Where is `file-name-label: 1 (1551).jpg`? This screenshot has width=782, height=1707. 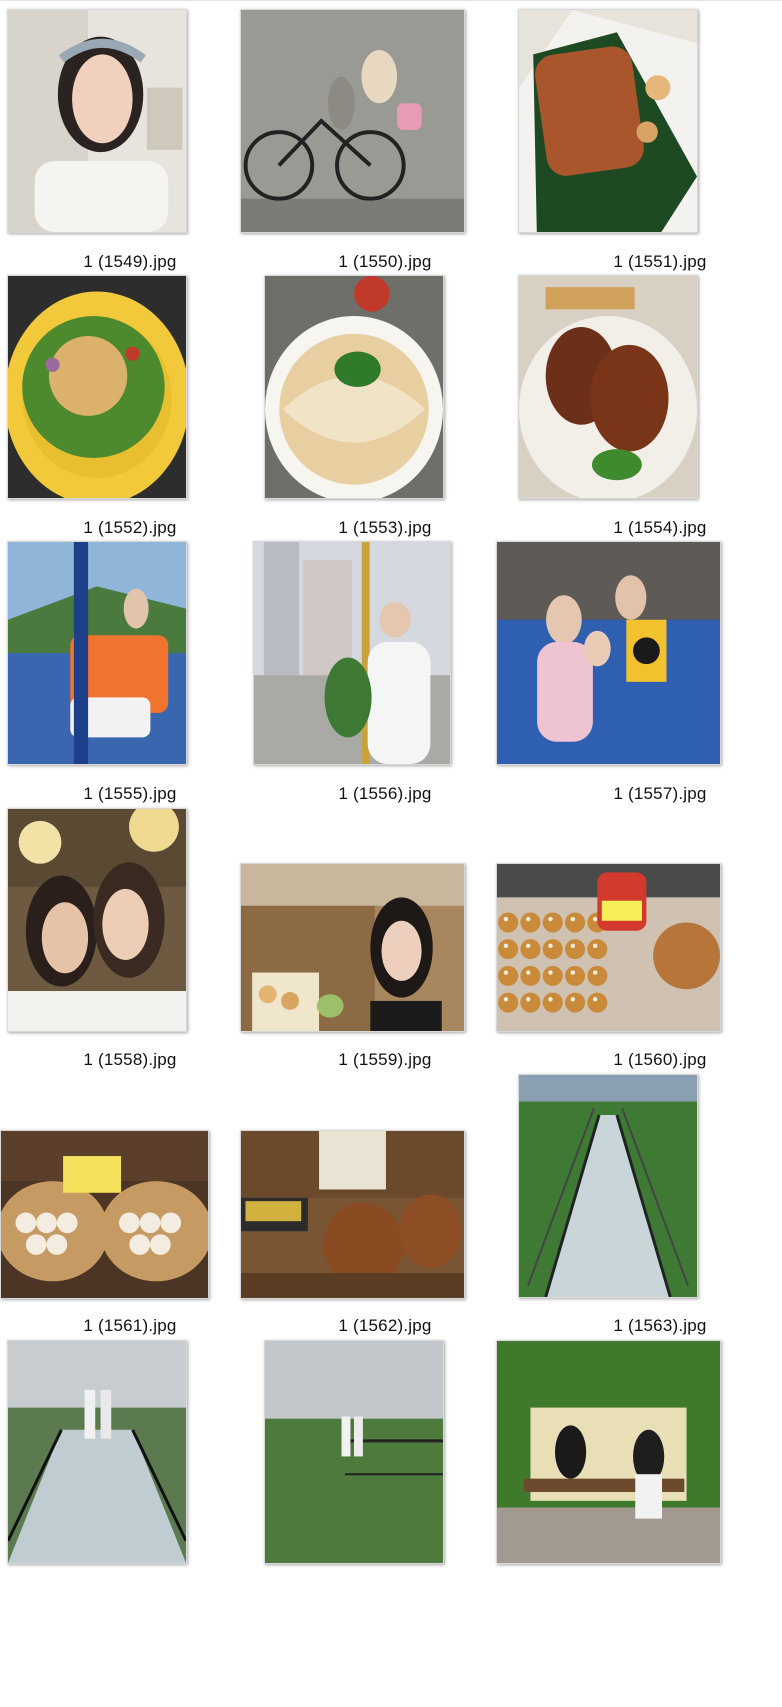
file-name-label: 1 (1551).jpg is located at coordinates (656, 262).